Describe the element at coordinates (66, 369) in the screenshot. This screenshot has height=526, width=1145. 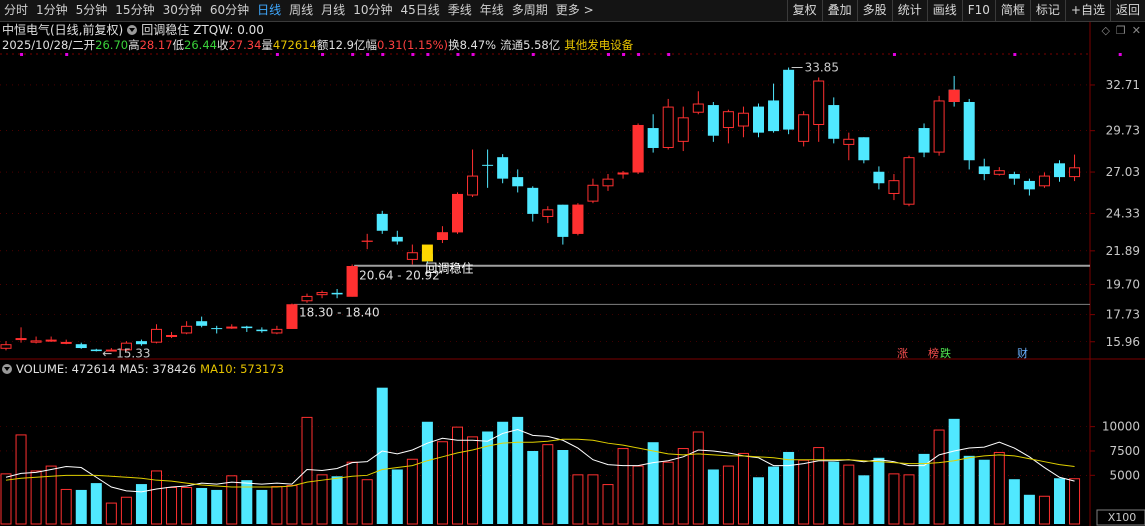
I see `volume-indicator: VOLUME: 472614` at that location.